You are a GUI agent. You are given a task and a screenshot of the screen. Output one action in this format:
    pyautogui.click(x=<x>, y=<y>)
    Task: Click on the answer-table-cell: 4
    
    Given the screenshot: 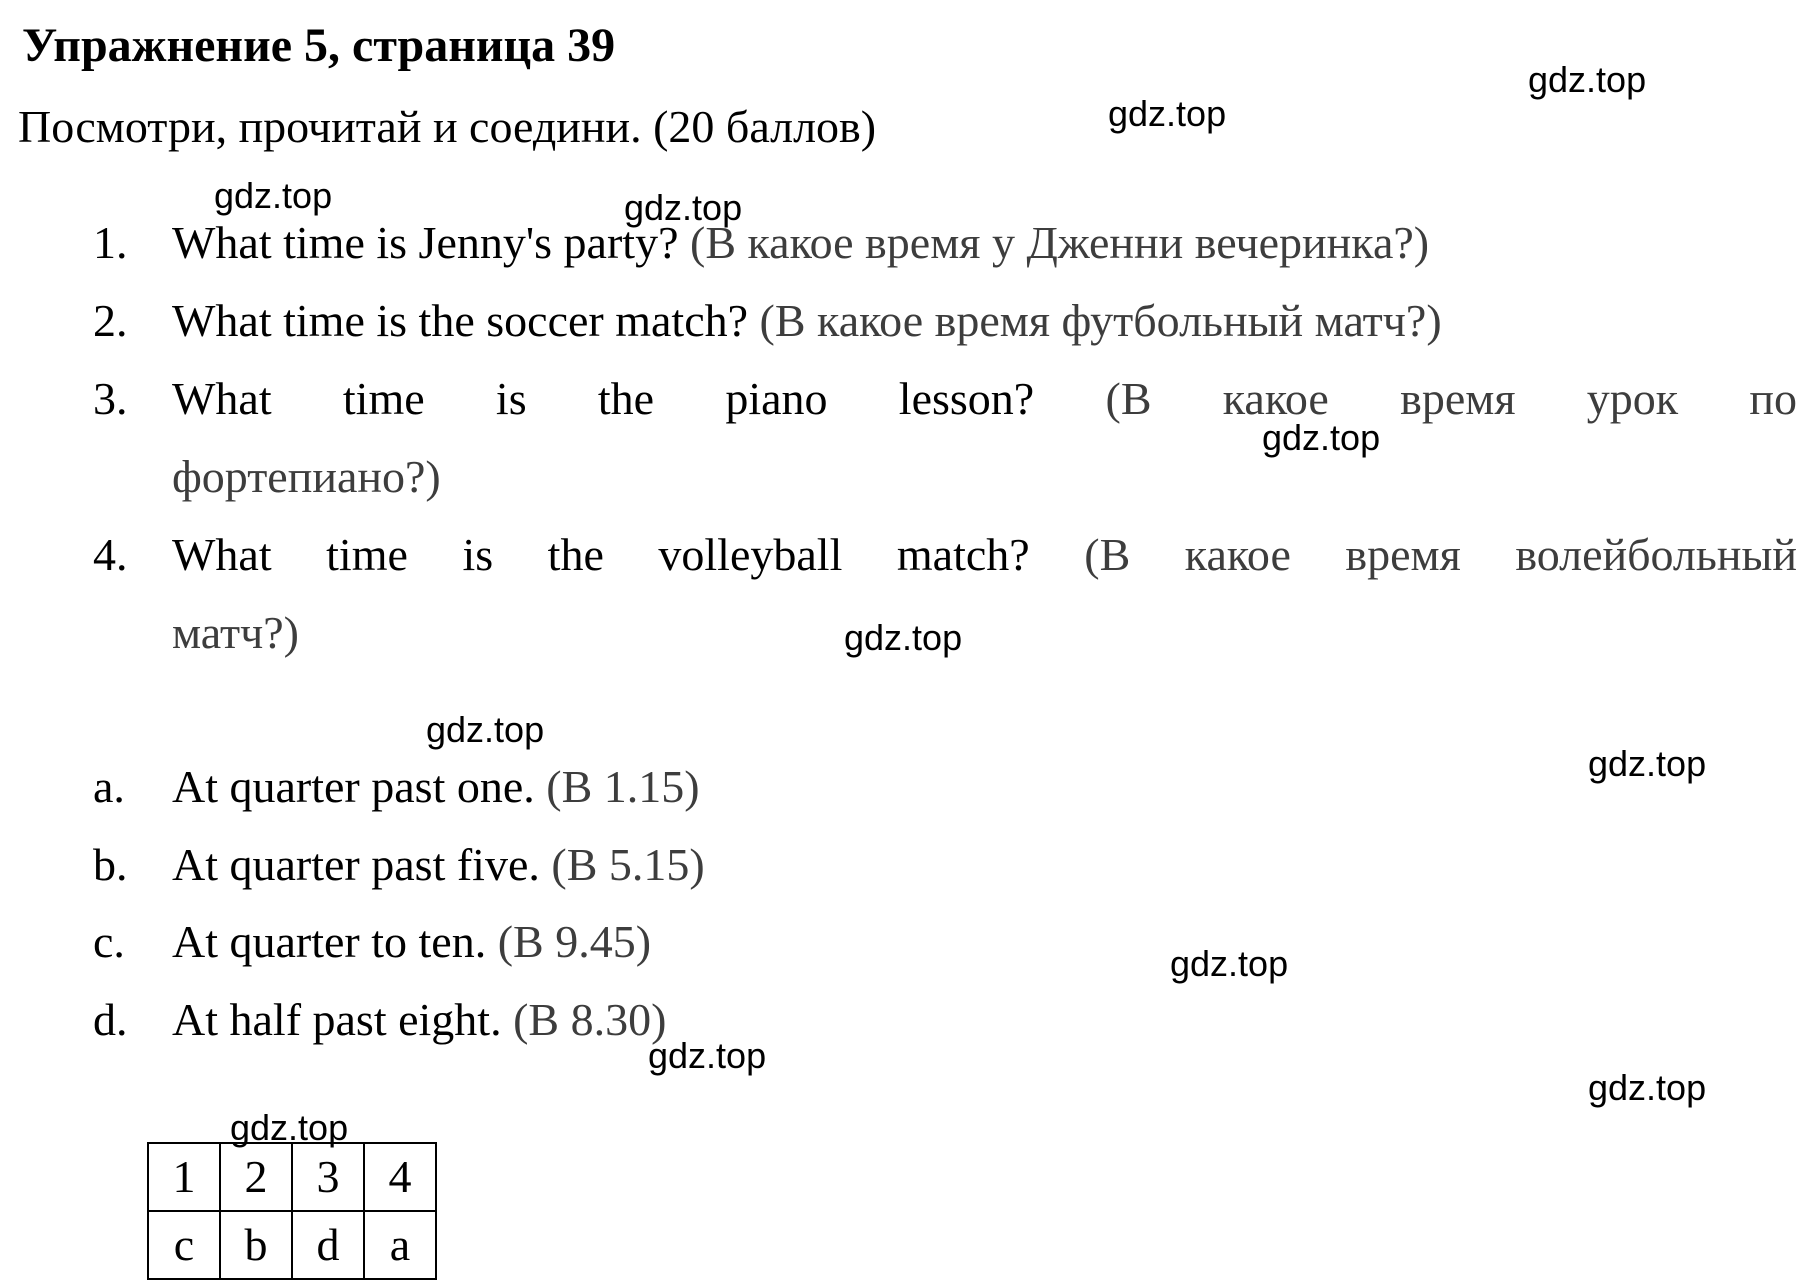 What is the action you would take?
    pyautogui.click(x=400, y=1177)
    